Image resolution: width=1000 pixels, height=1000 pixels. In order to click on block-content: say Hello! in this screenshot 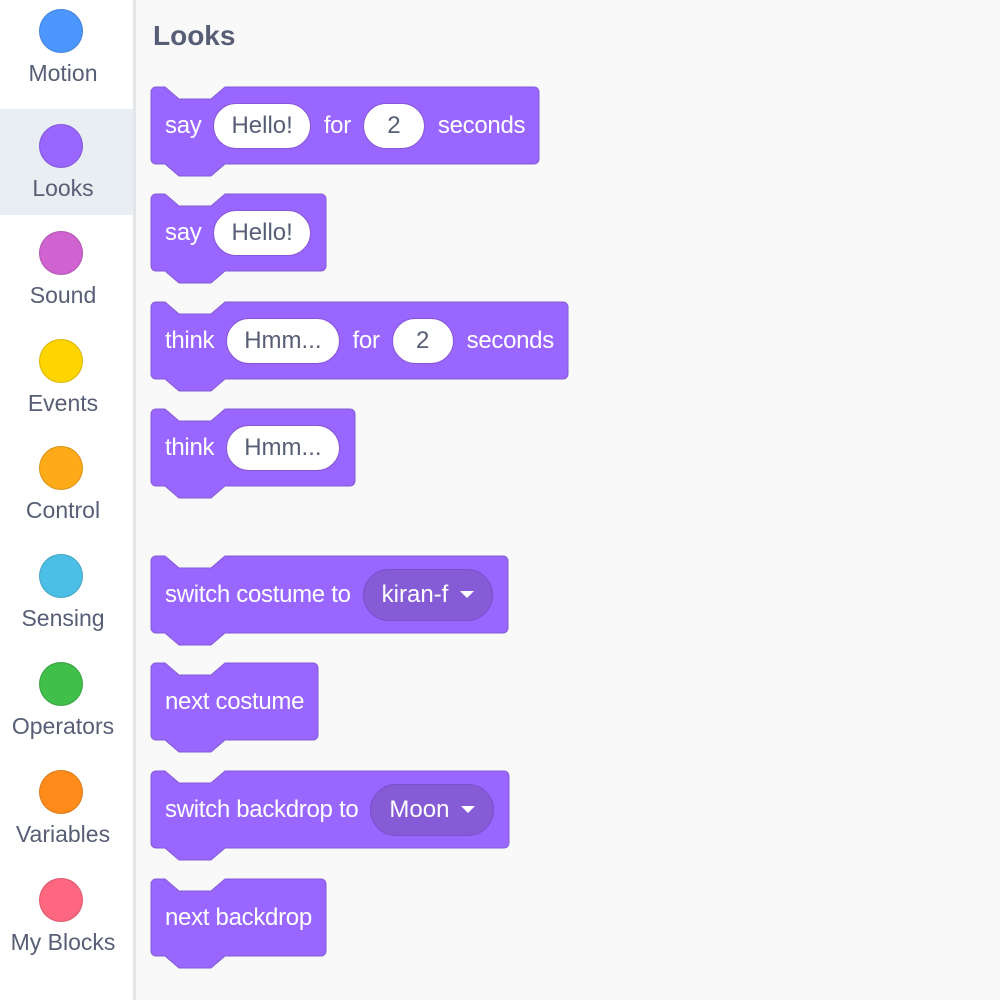, I will do `click(237, 232)`.